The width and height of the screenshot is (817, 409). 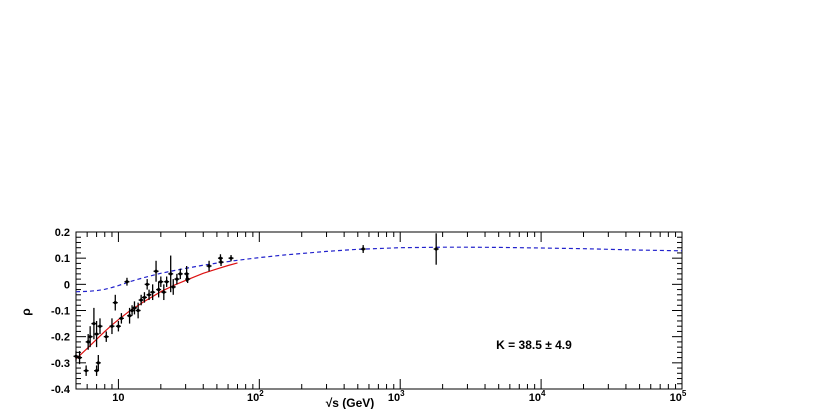 I want to click on x-axis-label: √s (GeV), so click(x=350, y=402).